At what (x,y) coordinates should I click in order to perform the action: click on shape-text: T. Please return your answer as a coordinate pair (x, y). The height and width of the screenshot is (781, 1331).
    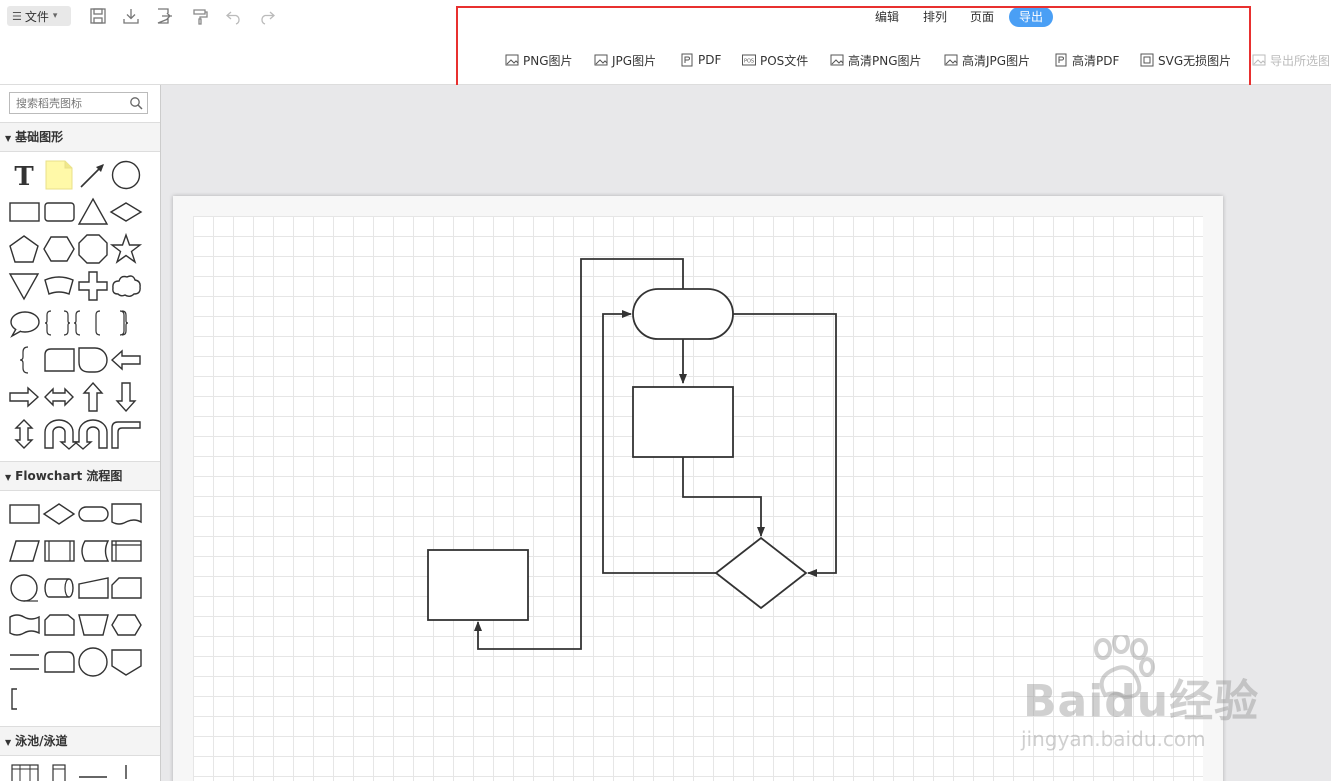
    Looking at the image, I should click on (24, 175).